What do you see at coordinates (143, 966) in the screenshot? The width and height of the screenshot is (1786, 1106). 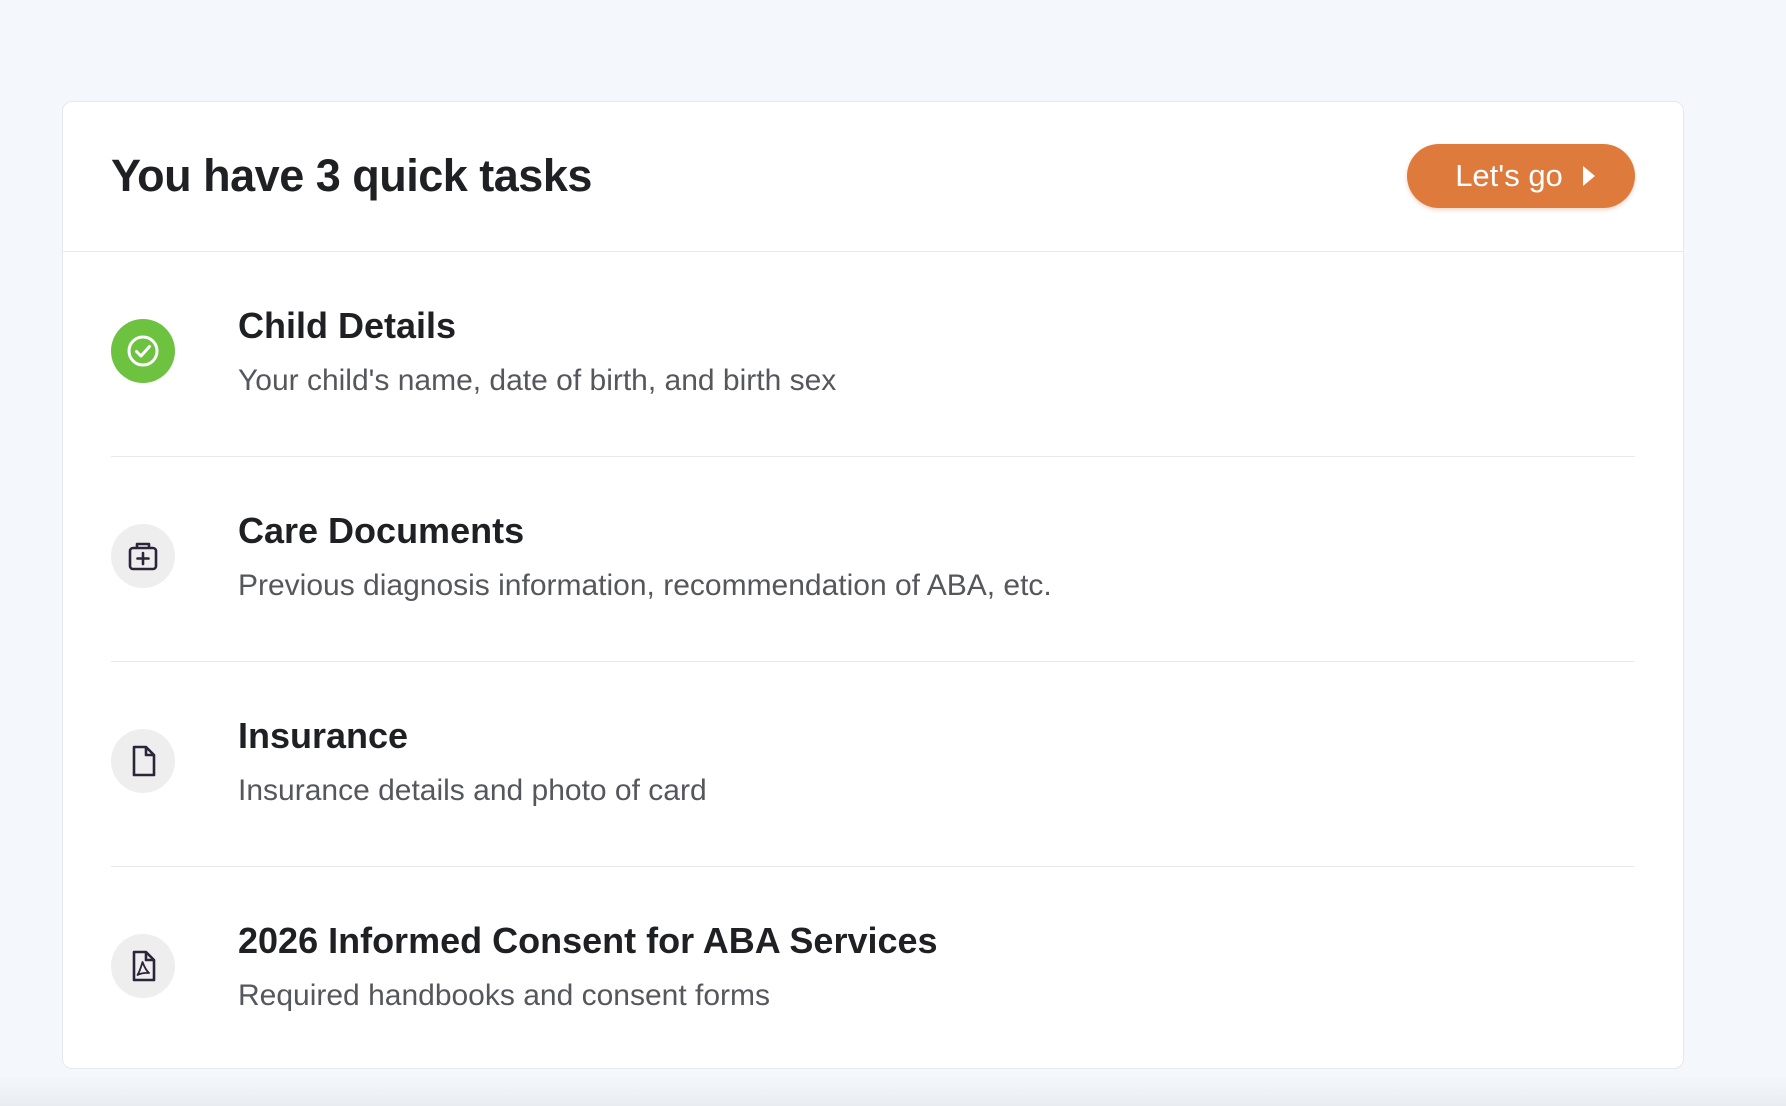 I see `pdf-document-icon` at bounding box center [143, 966].